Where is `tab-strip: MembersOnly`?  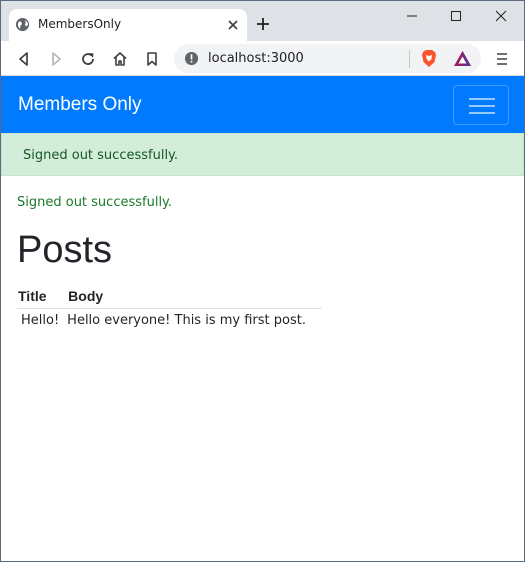 tab-strip: MembersOnly is located at coordinates (262, 21).